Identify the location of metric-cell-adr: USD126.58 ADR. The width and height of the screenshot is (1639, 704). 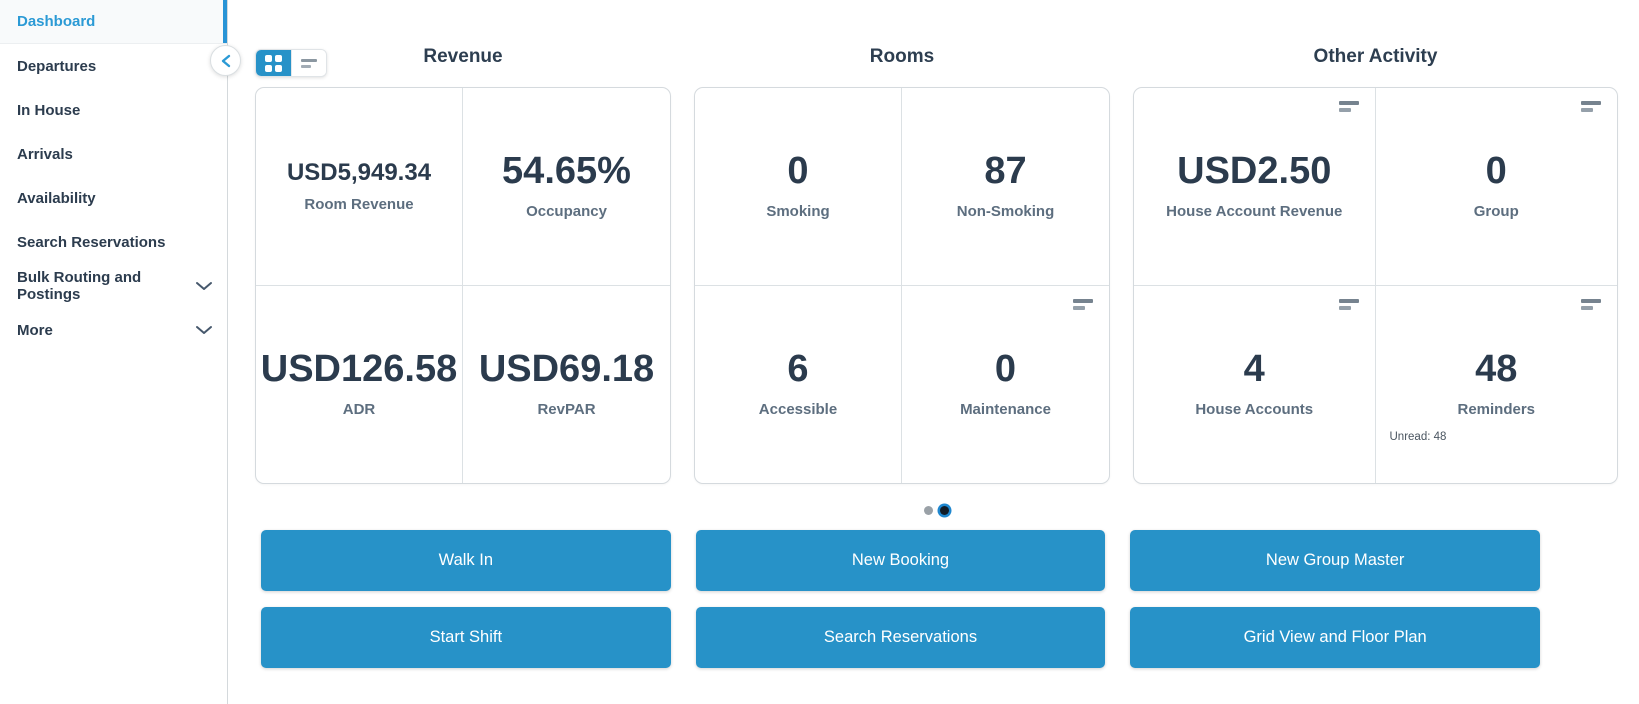
(359, 384).